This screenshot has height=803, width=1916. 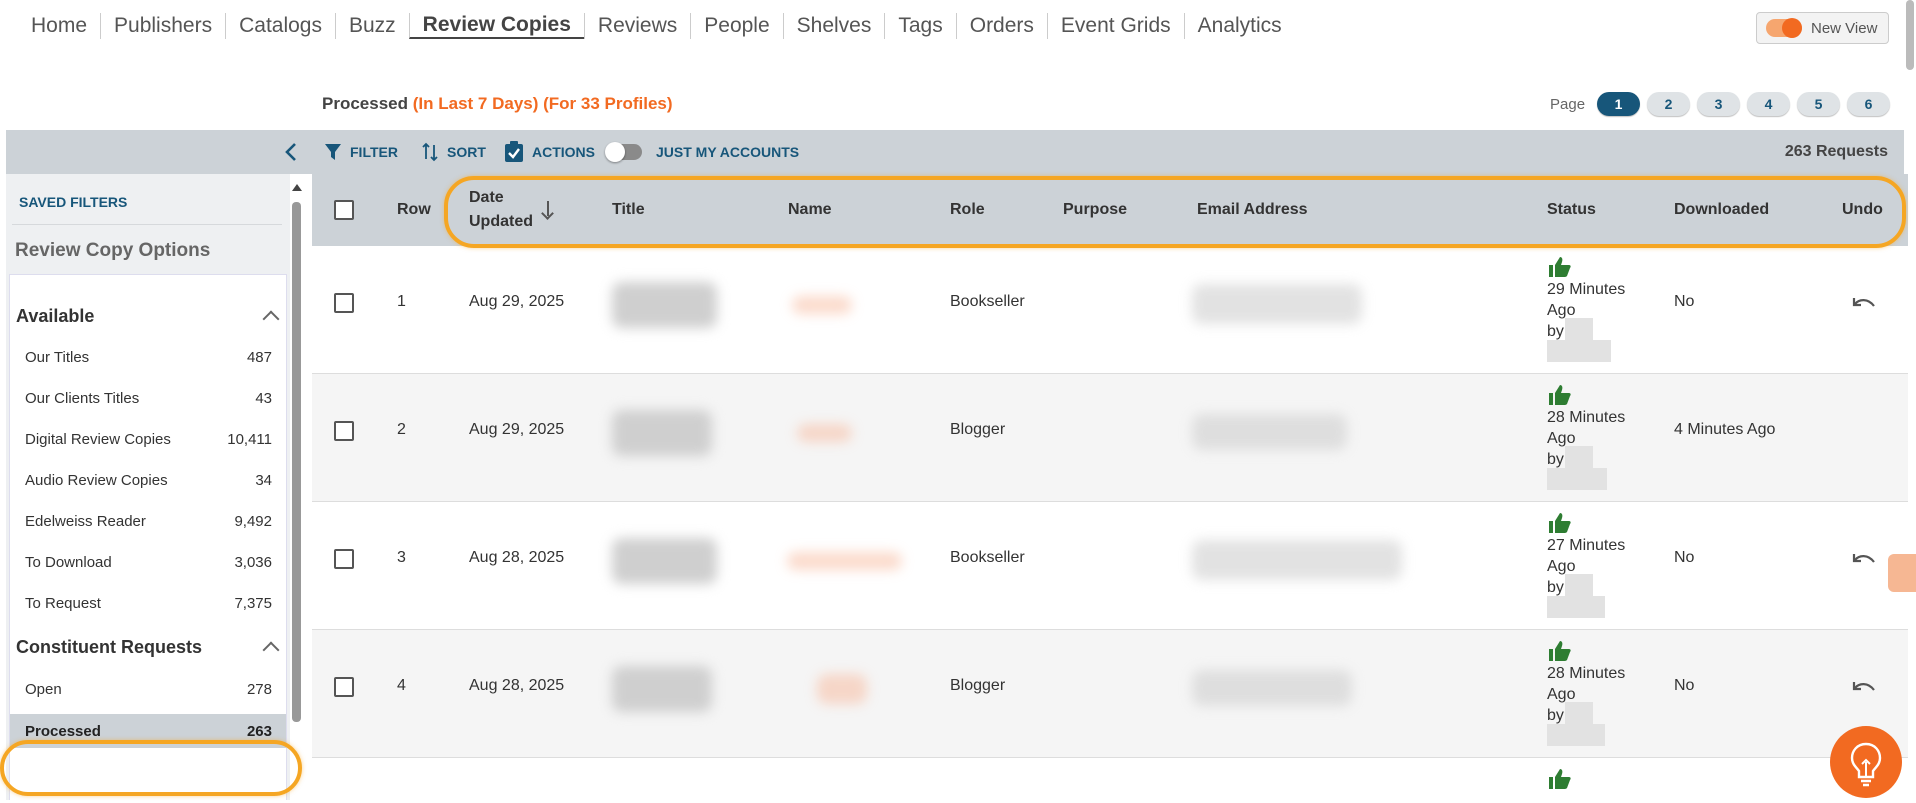 What do you see at coordinates (55, 316) in the screenshot?
I see `available-section-title: Available` at bounding box center [55, 316].